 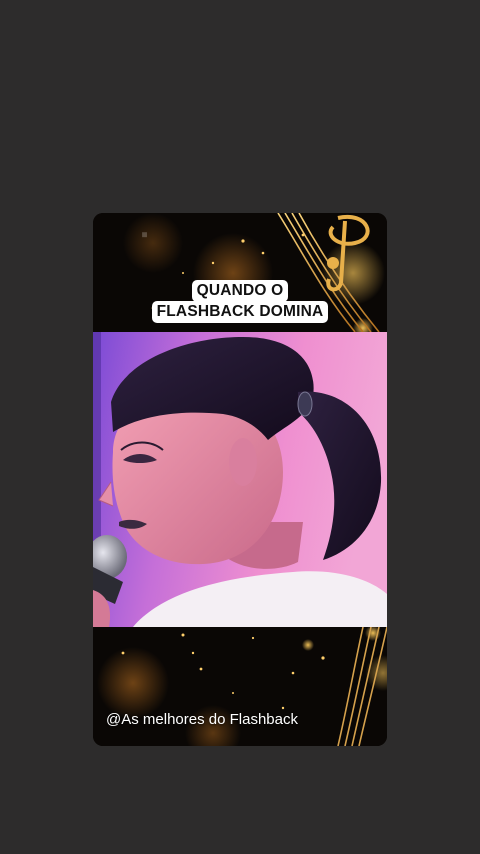 What do you see at coordinates (240, 291) in the screenshot?
I see `caption-line-1: QUANDO O` at bounding box center [240, 291].